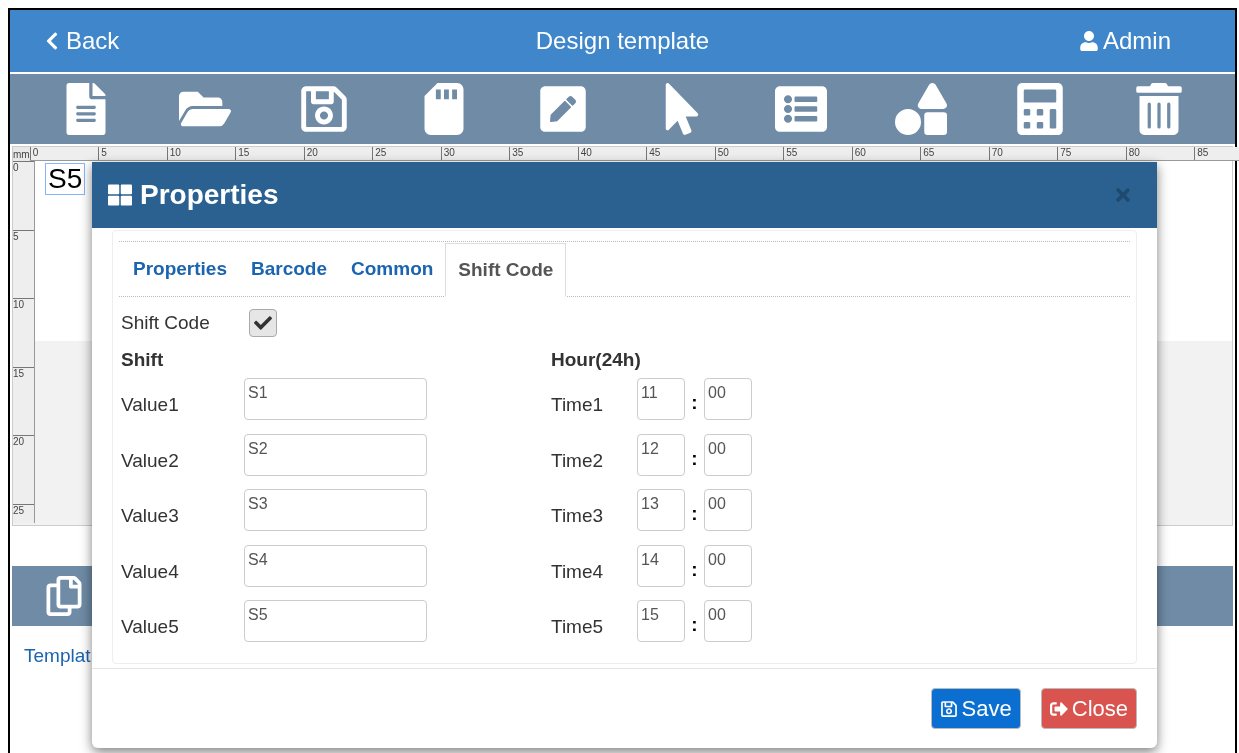 The width and height of the screenshot is (1239, 753). Describe the element at coordinates (166, 323) in the screenshot. I see `shift-code-label: Shift Code` at that location.